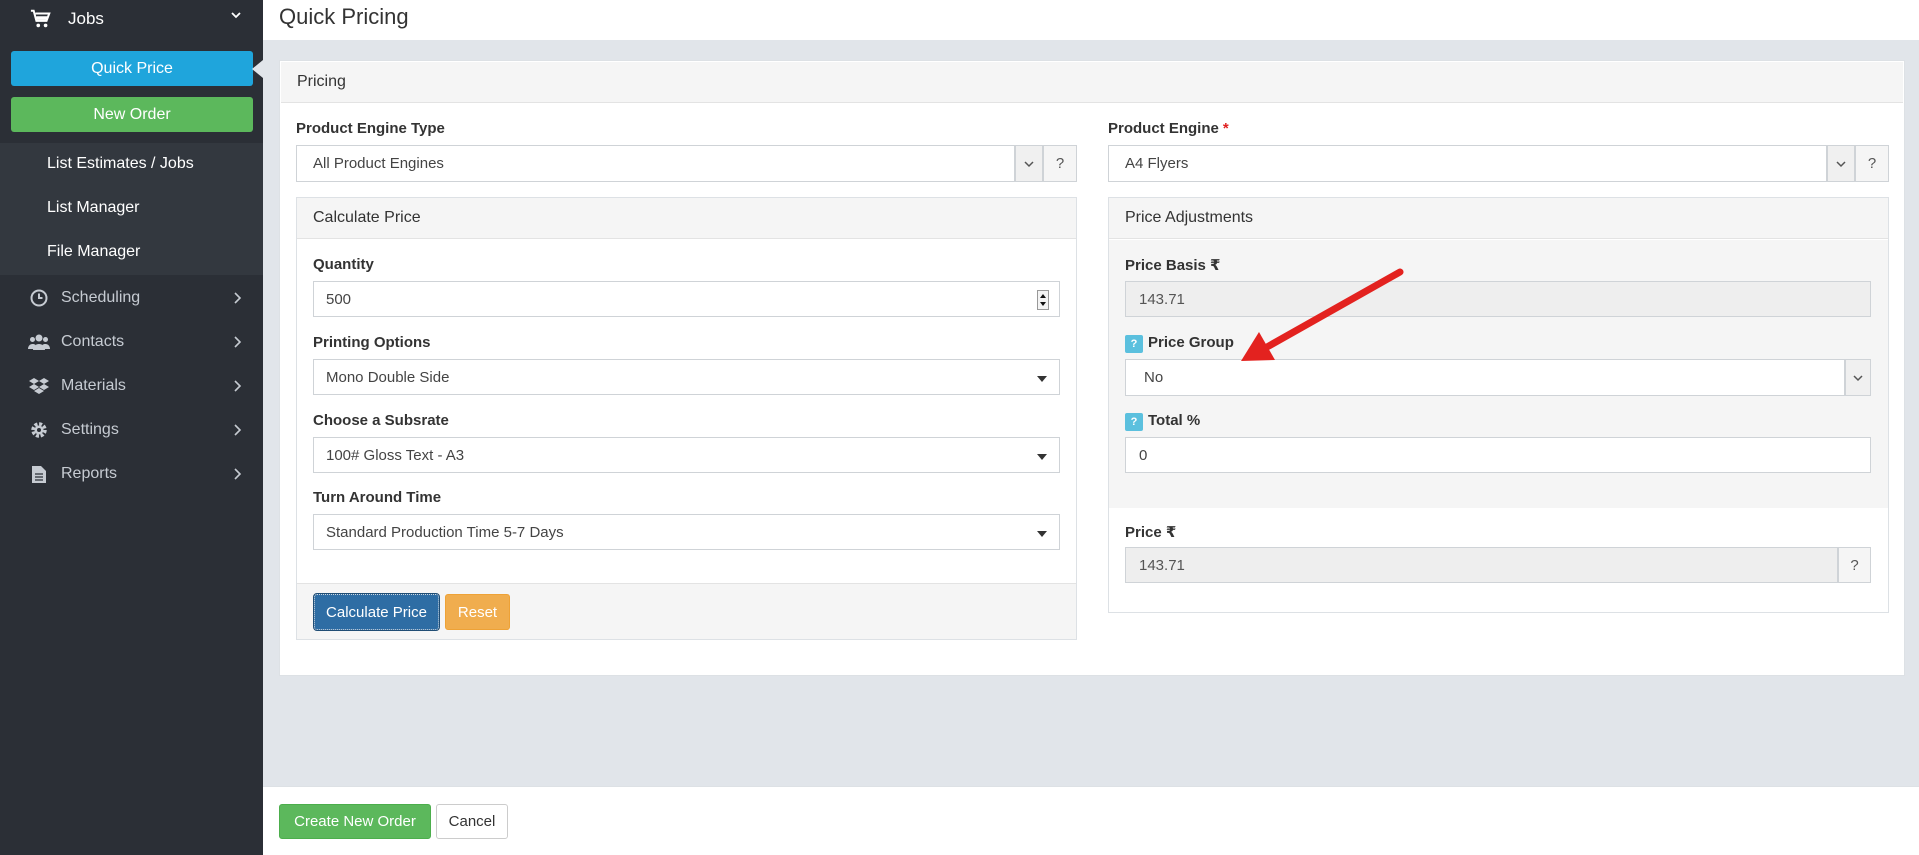  Describe the element at coordinates (1043, 300) in the screenshot. I see `quantity-stepper` at that location.